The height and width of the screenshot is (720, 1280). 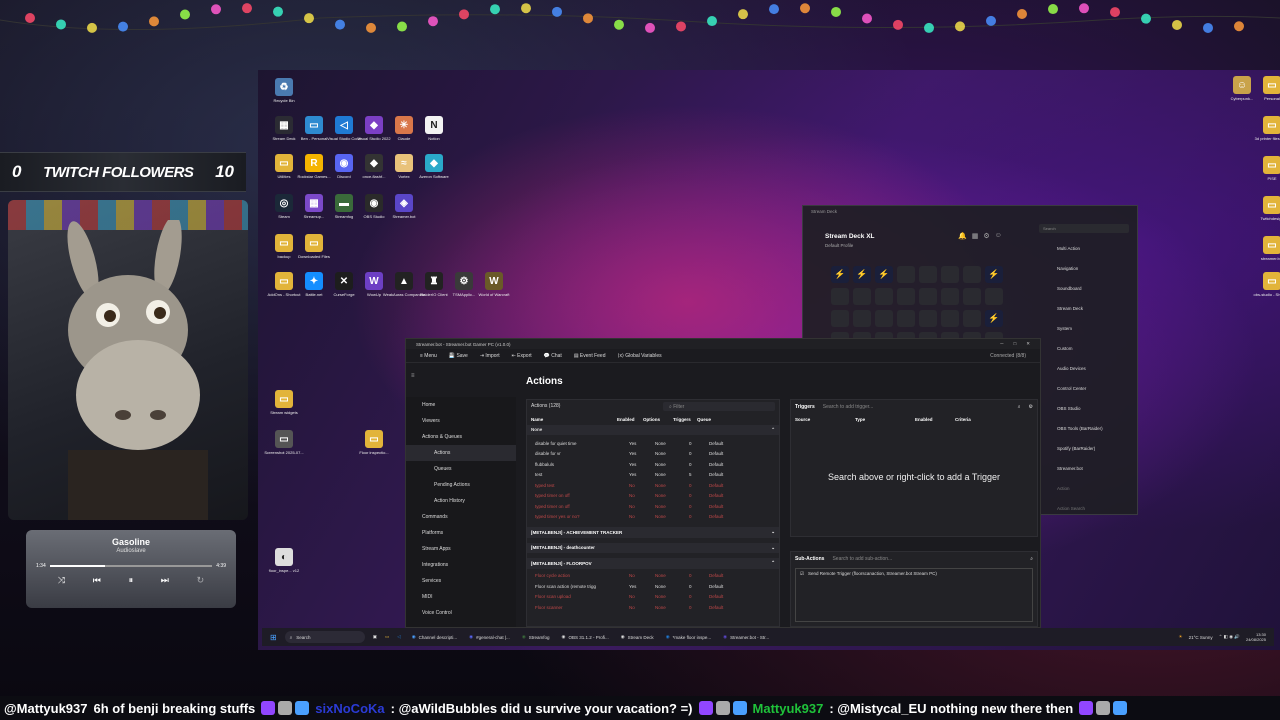 What do you see at coordinates (434, 128) in the screenshot?
I see `desktop-icon: N Notion` at bounding box center [434, 128].